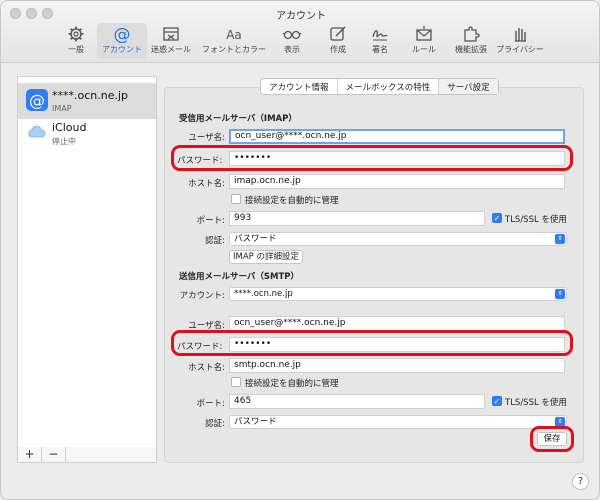 This screenshot has height=500, width=600. What do you see at coordinates (536, 220) in the screenshot?
I see `incoming-tls-label: TLS/SSL を使用` at bounding box center [536, 220].